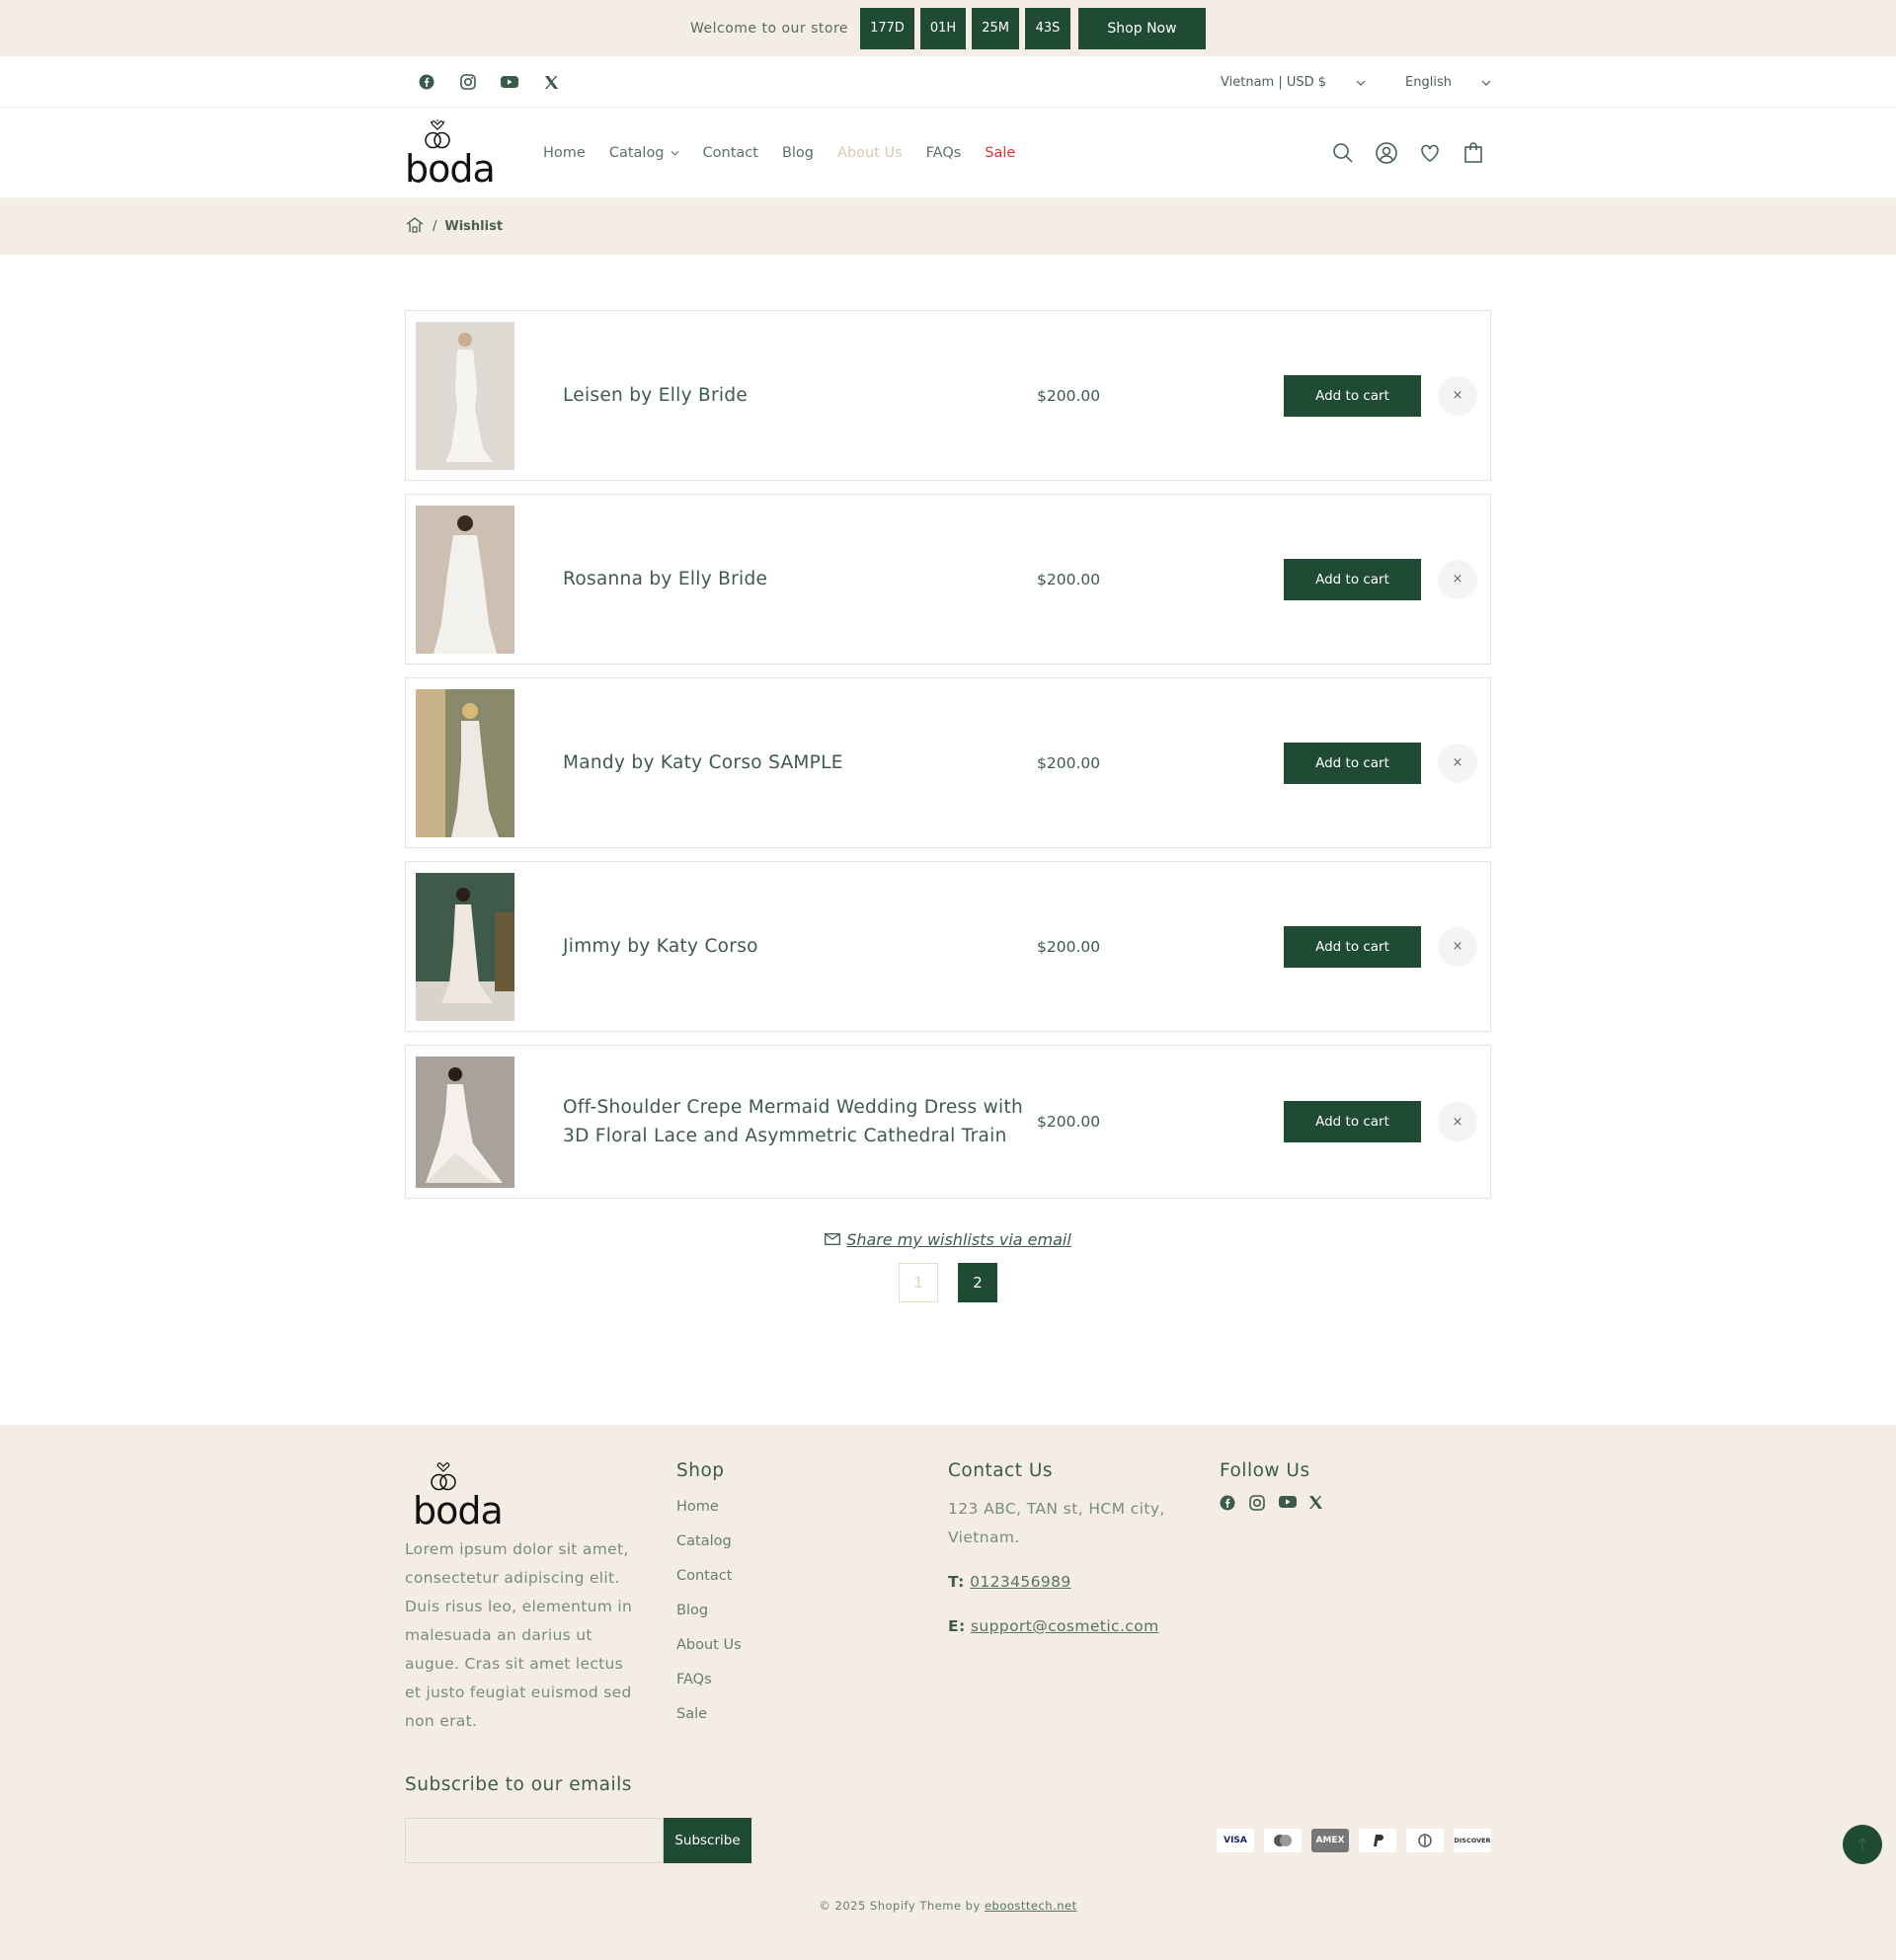  What do you see at coordinates (948, 1239) in the screenshot?
I see `share-wishlist-link: Share my wishlists via email` at bounding box center [948, 1239].